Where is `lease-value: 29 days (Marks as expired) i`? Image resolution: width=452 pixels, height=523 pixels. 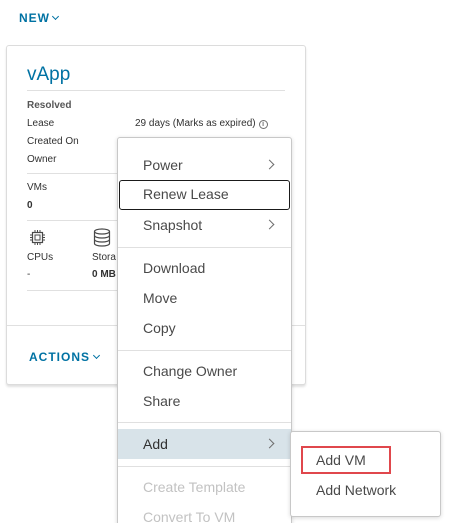 lease-value: 29 days (Marks as expired) i is located at coordinates (201, 123).